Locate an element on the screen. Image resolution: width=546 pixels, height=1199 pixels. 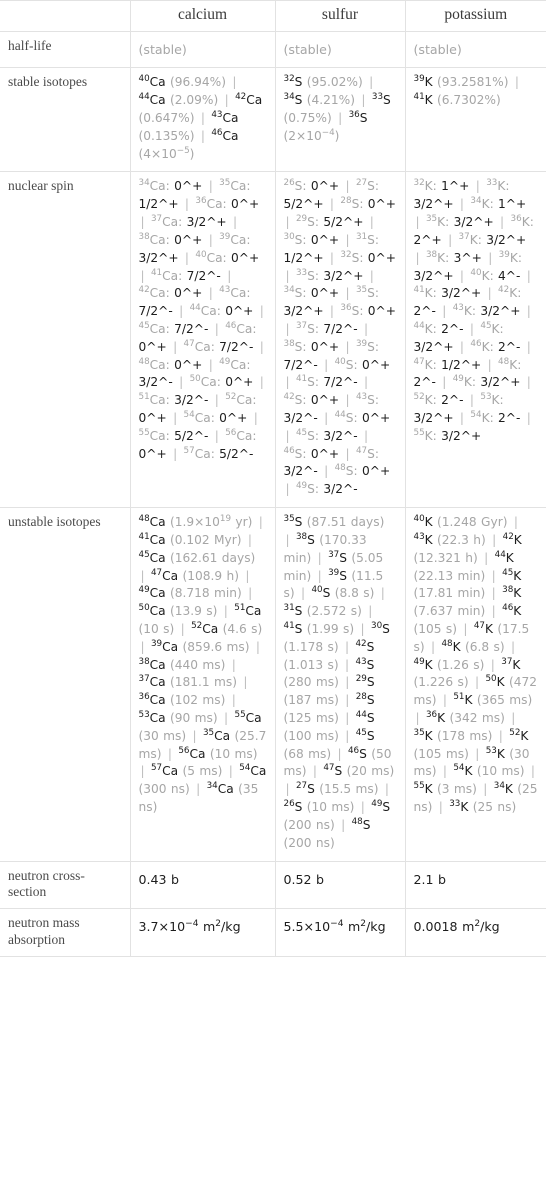
cell-stable-isotopes-potassium: 39K (93.2581%) | 41K (6.7302%) is located at coordinates (475, 120).